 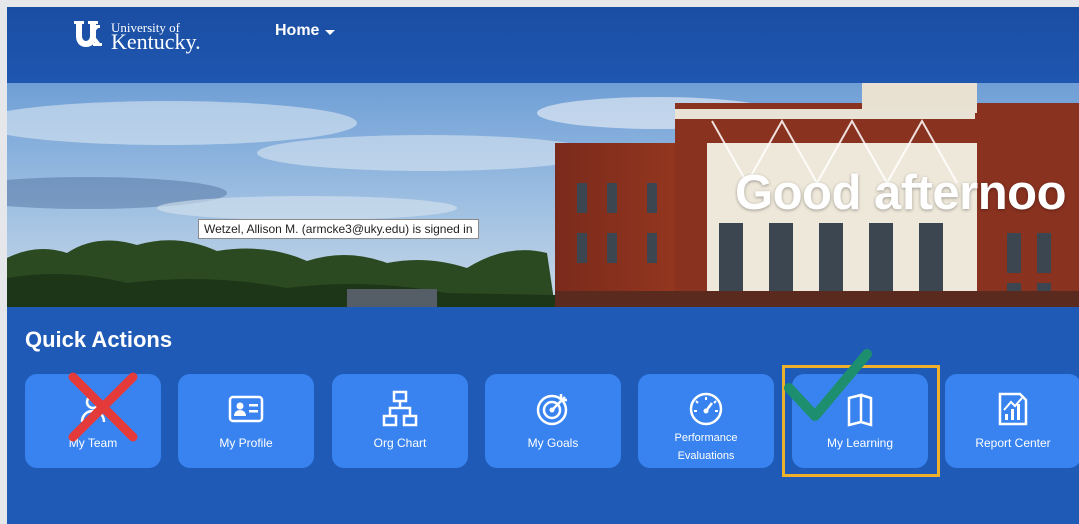 I want to click on chevron-down-icon, so click(x=330, y=32).